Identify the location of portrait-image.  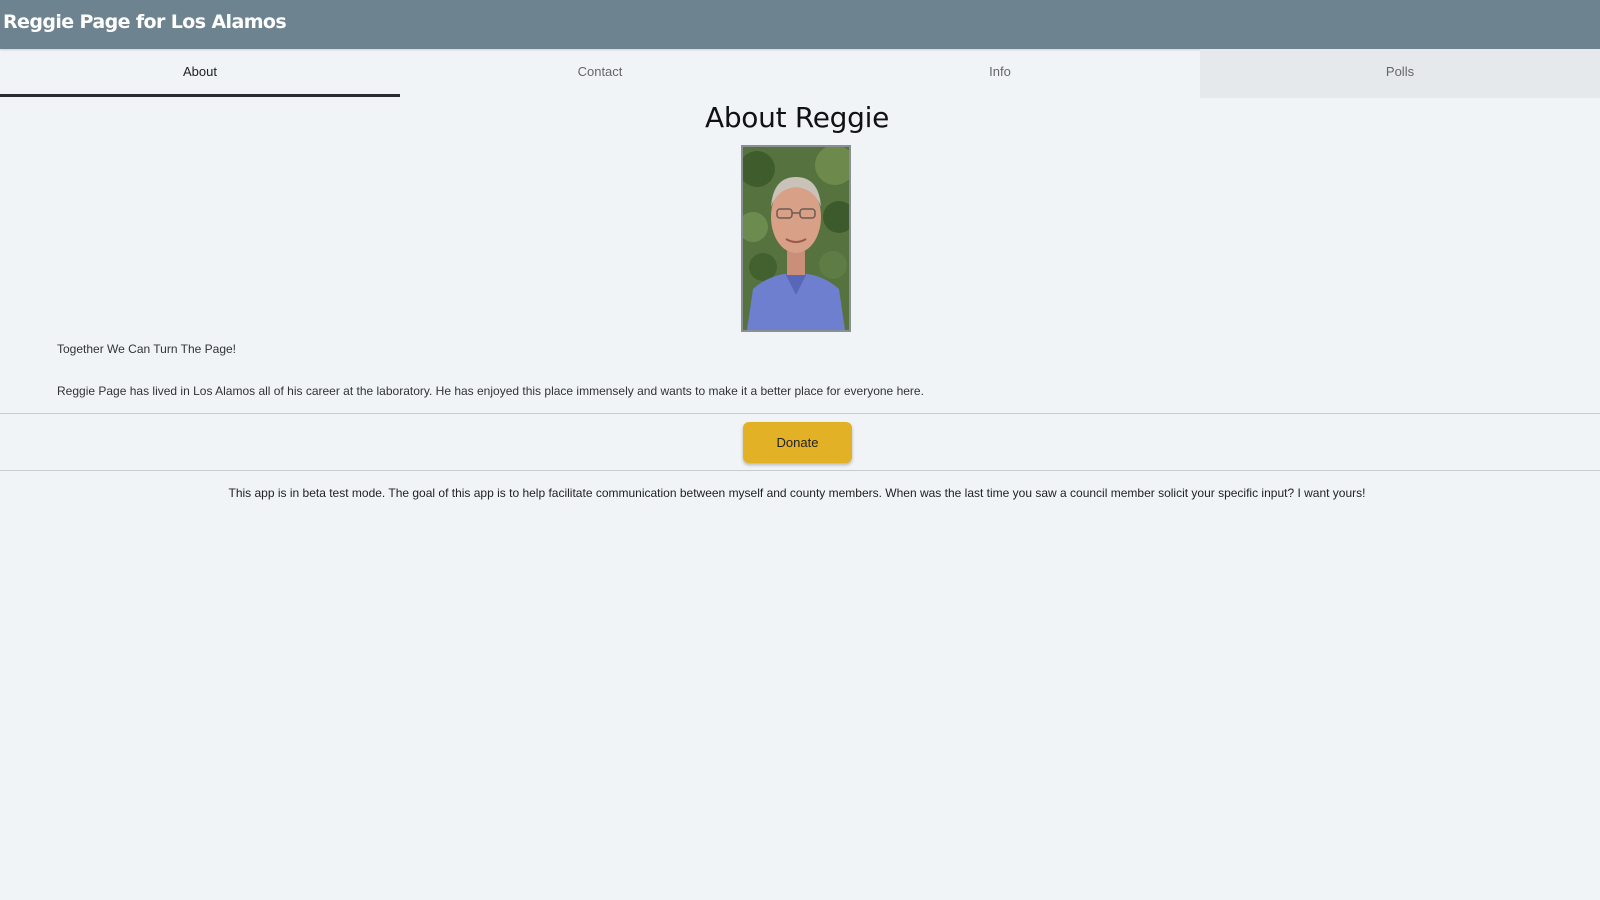
(796, 238).